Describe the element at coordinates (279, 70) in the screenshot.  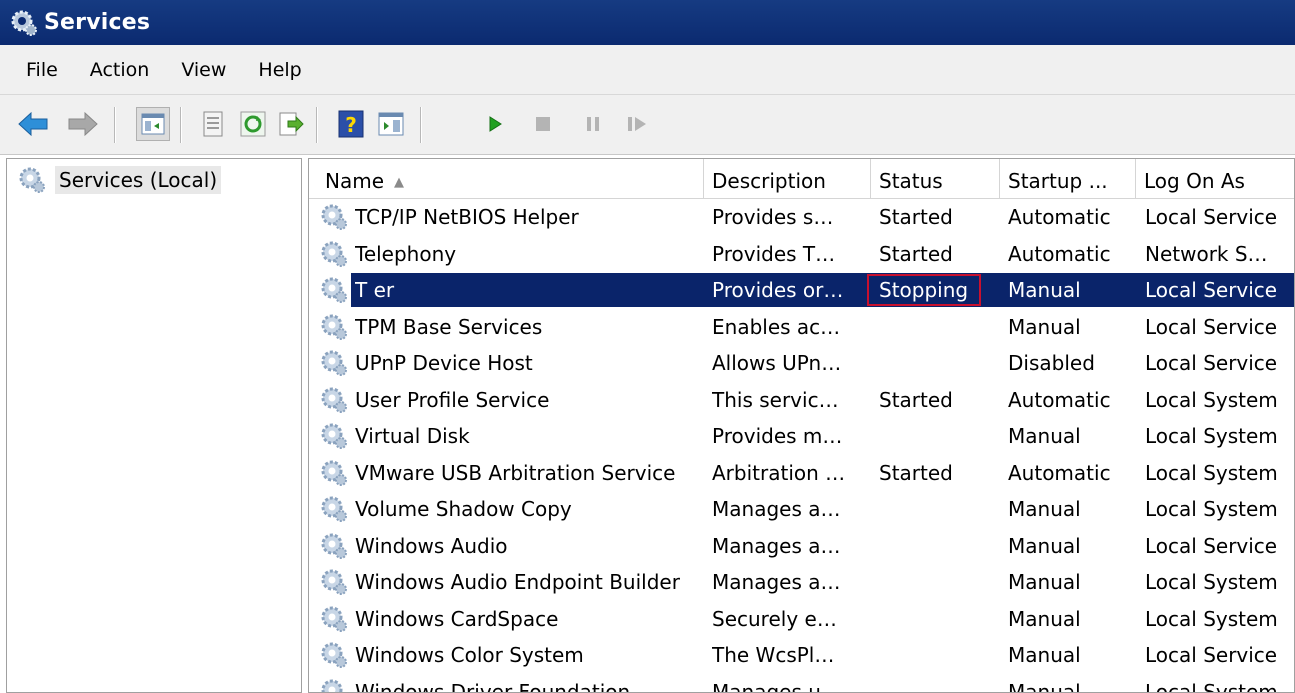
I see `menu-help: Help` at that location.